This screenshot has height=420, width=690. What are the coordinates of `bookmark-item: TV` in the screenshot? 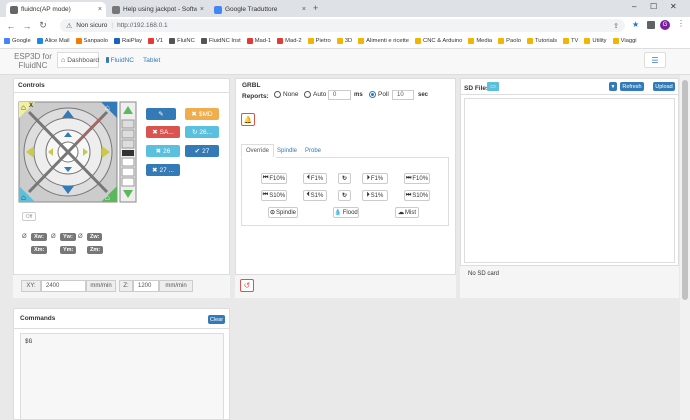 It's located at (570, 41).